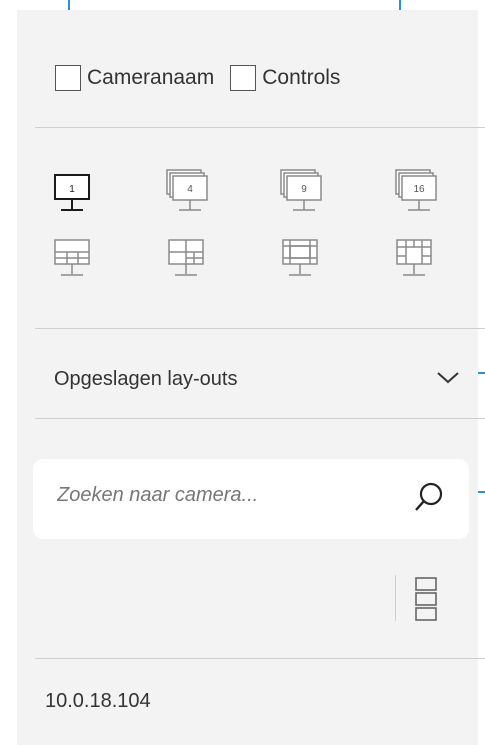  I want to click on divider-layouts-top, so click(260, 328).